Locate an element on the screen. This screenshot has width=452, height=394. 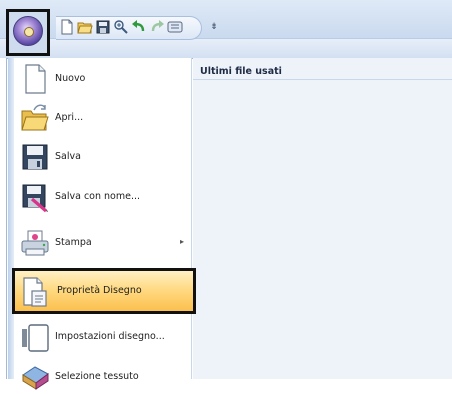
save-icon is located at coordinates (103, 27).